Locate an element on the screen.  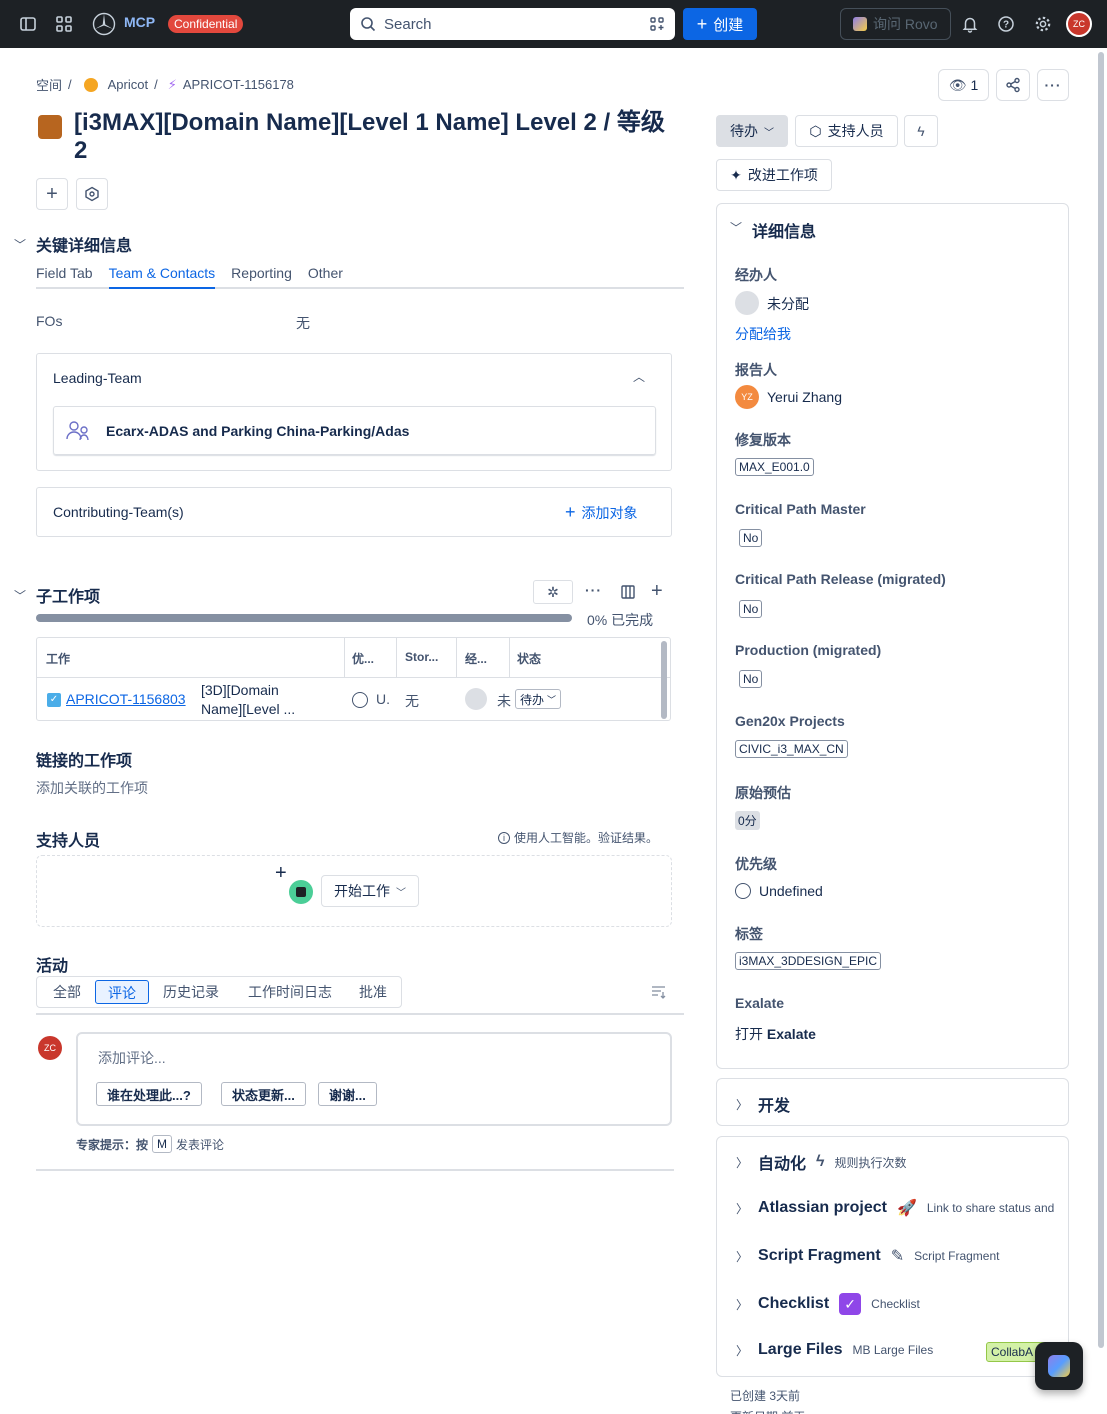
exalate-open-link: 打开 Exalate is located at coordinates (775, 1034).